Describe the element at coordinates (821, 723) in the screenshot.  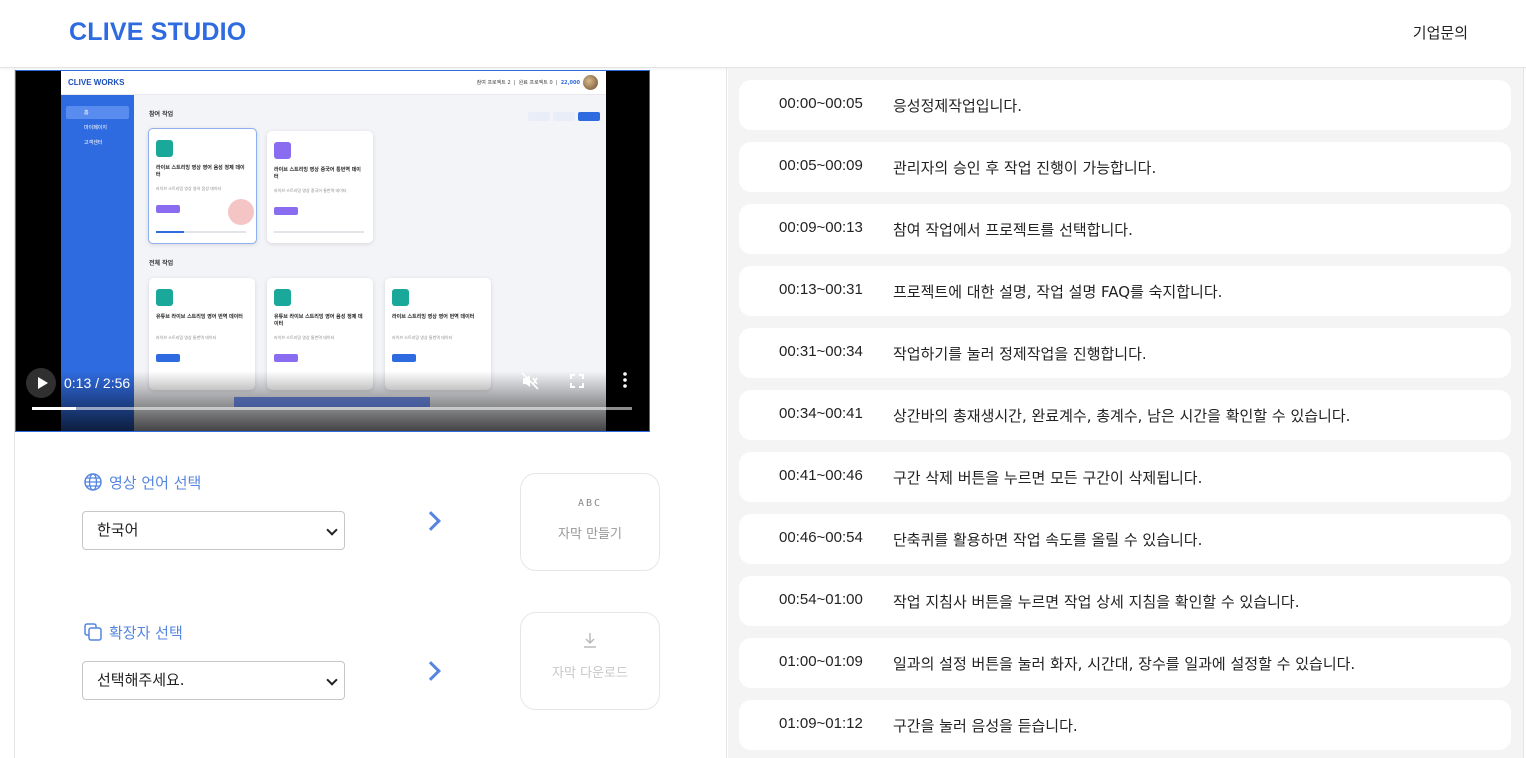
I see `subtitle-time: 01:09~01:12` at that location.